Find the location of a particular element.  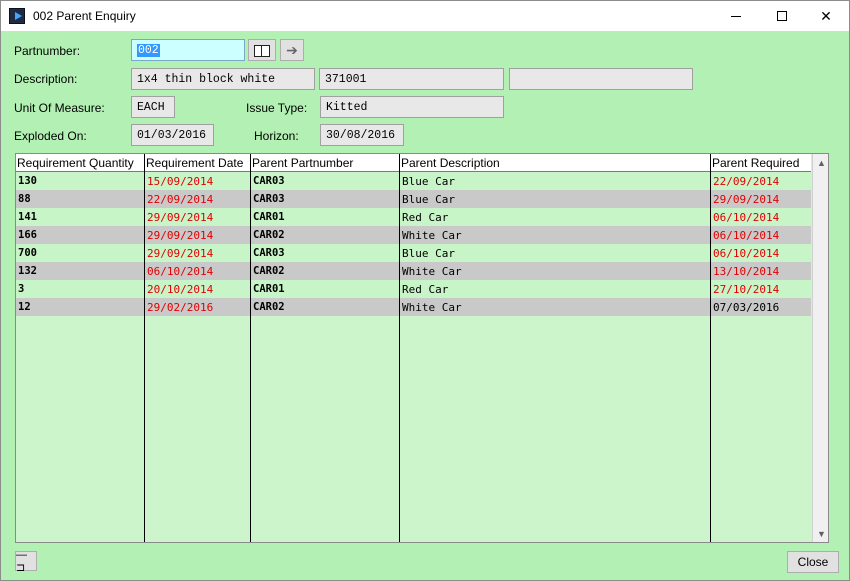

horizon-label: Horizon: is located at coordinates (276, 136).